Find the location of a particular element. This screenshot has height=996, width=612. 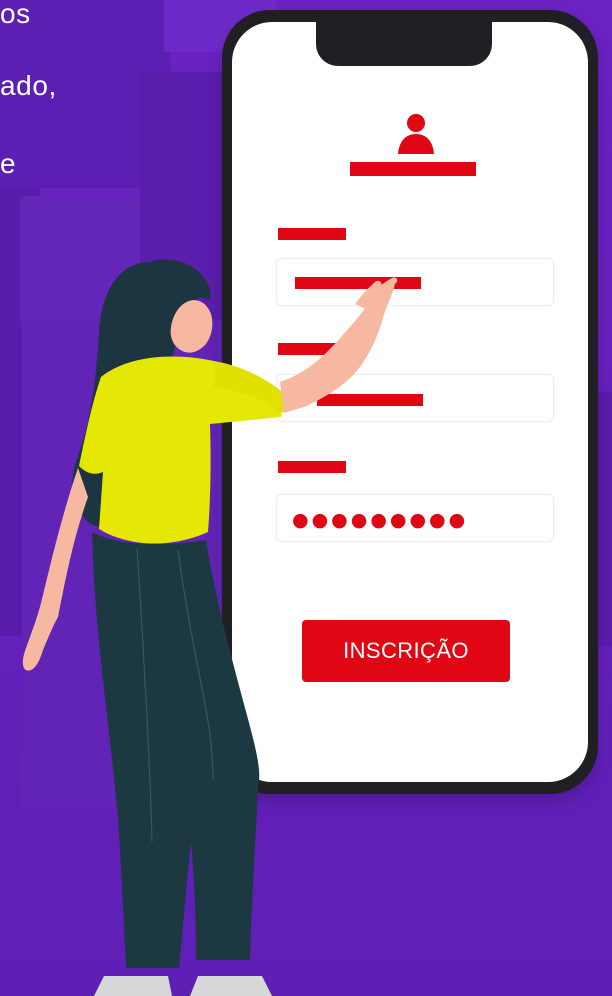

name-field is located at coordinates (415, 282).